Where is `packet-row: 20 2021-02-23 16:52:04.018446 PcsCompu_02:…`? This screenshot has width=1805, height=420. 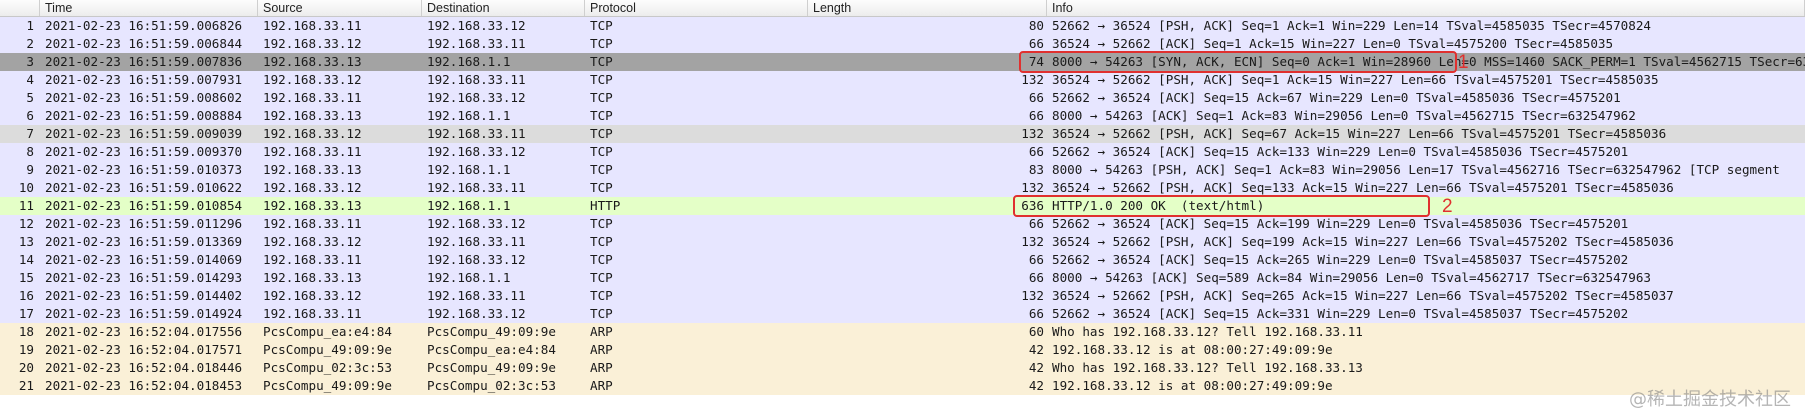
packet-row: 20 2021-02-23 16:52:04.018446 PcsCompu_02:… is located at coordinates (902, 368).